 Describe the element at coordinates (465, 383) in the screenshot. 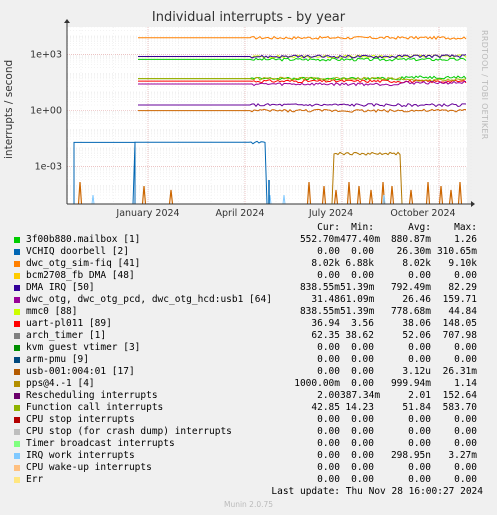

I see `legend-max-value: 1.14` at that location.